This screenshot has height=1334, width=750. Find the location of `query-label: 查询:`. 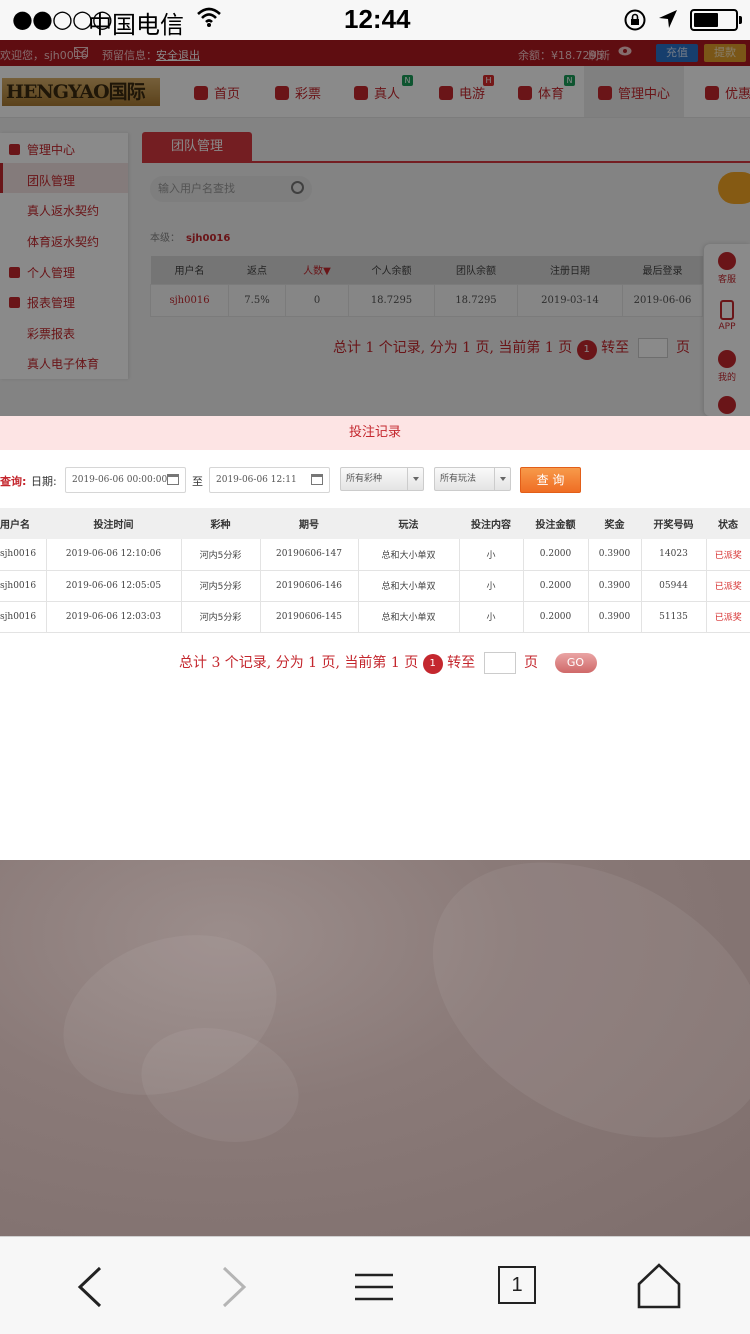

query-label: 查询: is located at coordinates (13, 481).